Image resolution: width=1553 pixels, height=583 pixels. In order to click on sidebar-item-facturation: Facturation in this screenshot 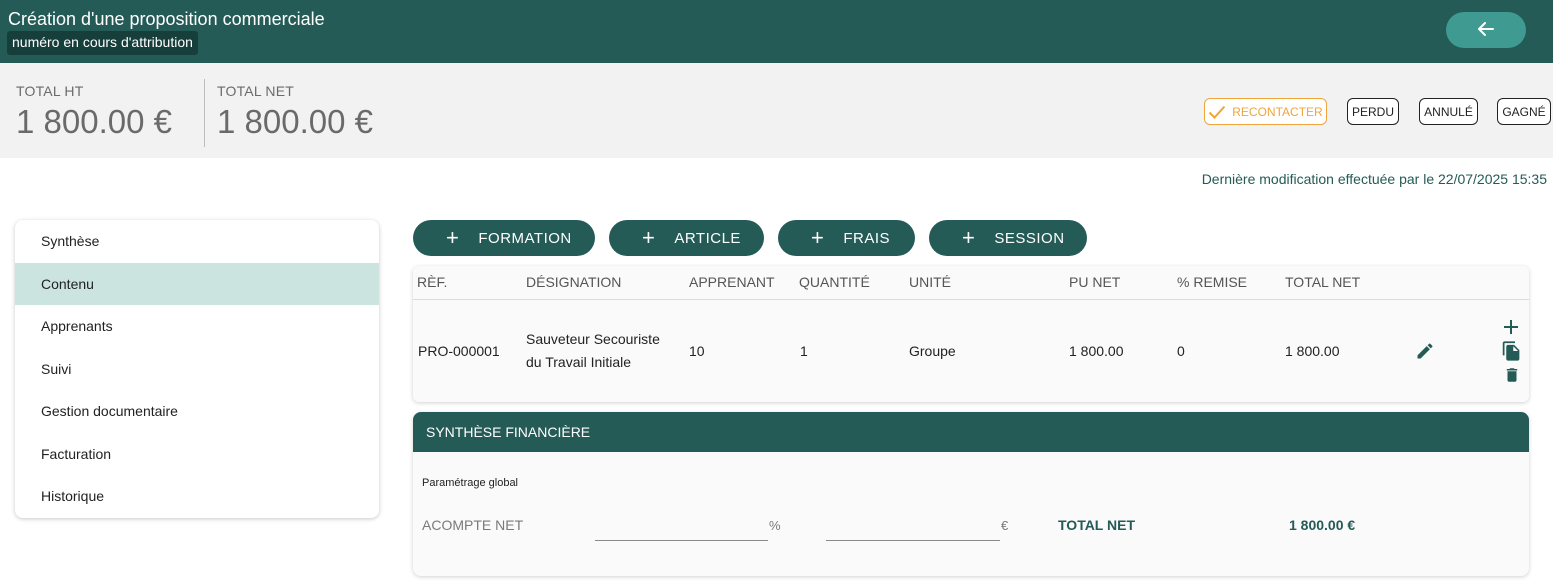, I will do `click(197, 454)`.